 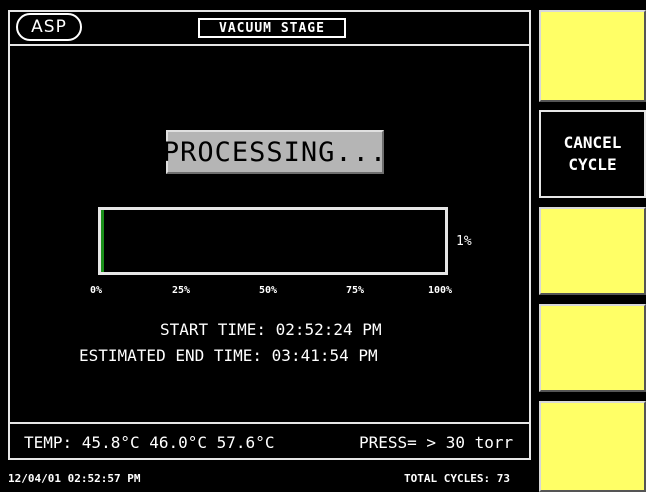 I want to click on end-time-row: ESTIMATED END TIME: 03:41:54 PM, so click(x=228, y=355).